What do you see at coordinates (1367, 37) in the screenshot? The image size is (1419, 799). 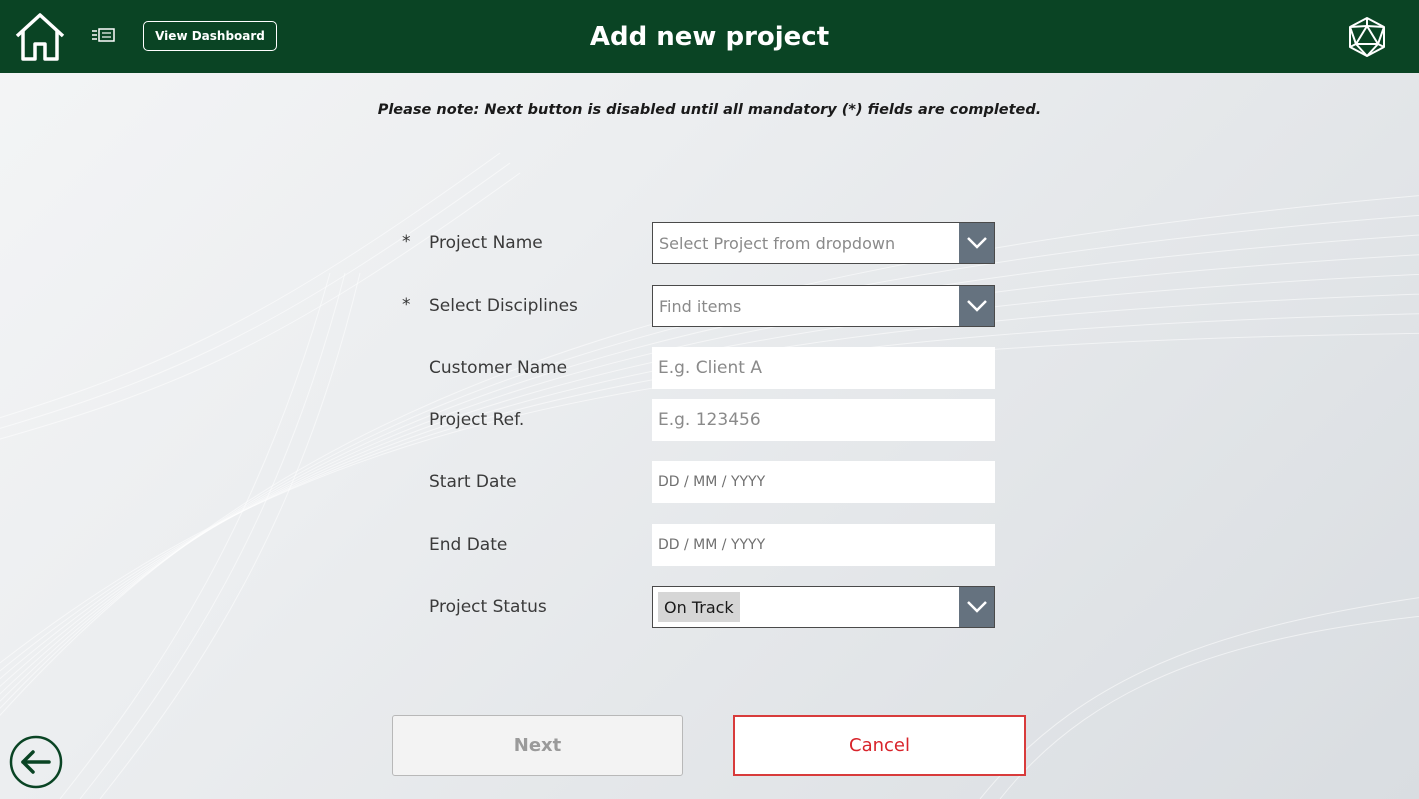 I see `geodesic-logo-icon` at bounding box center [1367, 37].